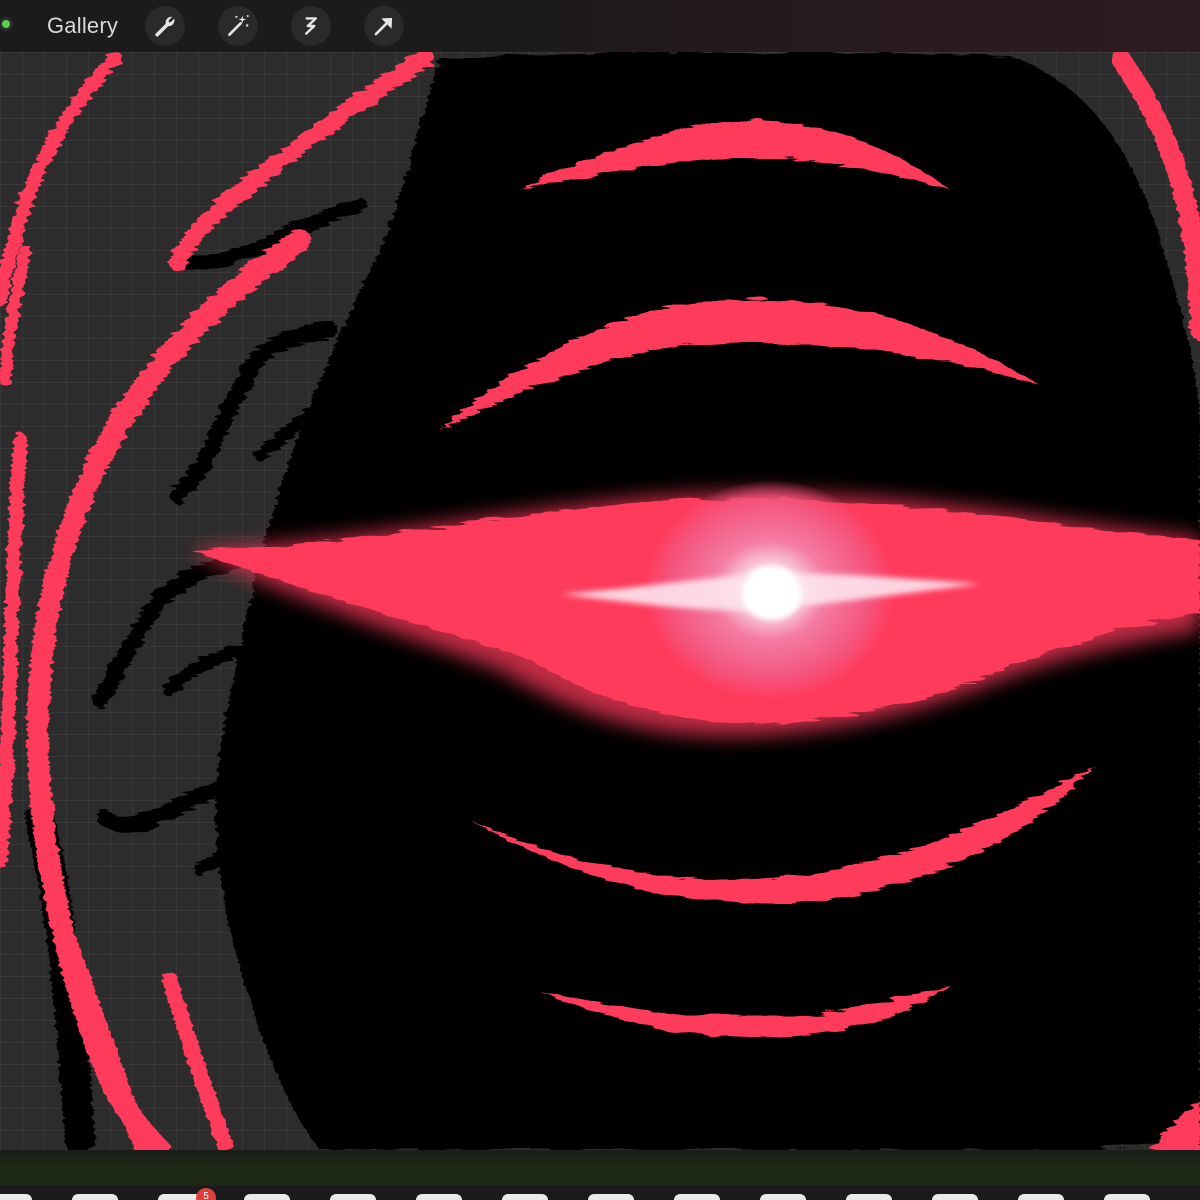 The image size is (1200, 1200). What do you see at coordinates (82, 26) in the screenshot?
I see `gallery-button: Gallery` at bounding box center [82, 26].